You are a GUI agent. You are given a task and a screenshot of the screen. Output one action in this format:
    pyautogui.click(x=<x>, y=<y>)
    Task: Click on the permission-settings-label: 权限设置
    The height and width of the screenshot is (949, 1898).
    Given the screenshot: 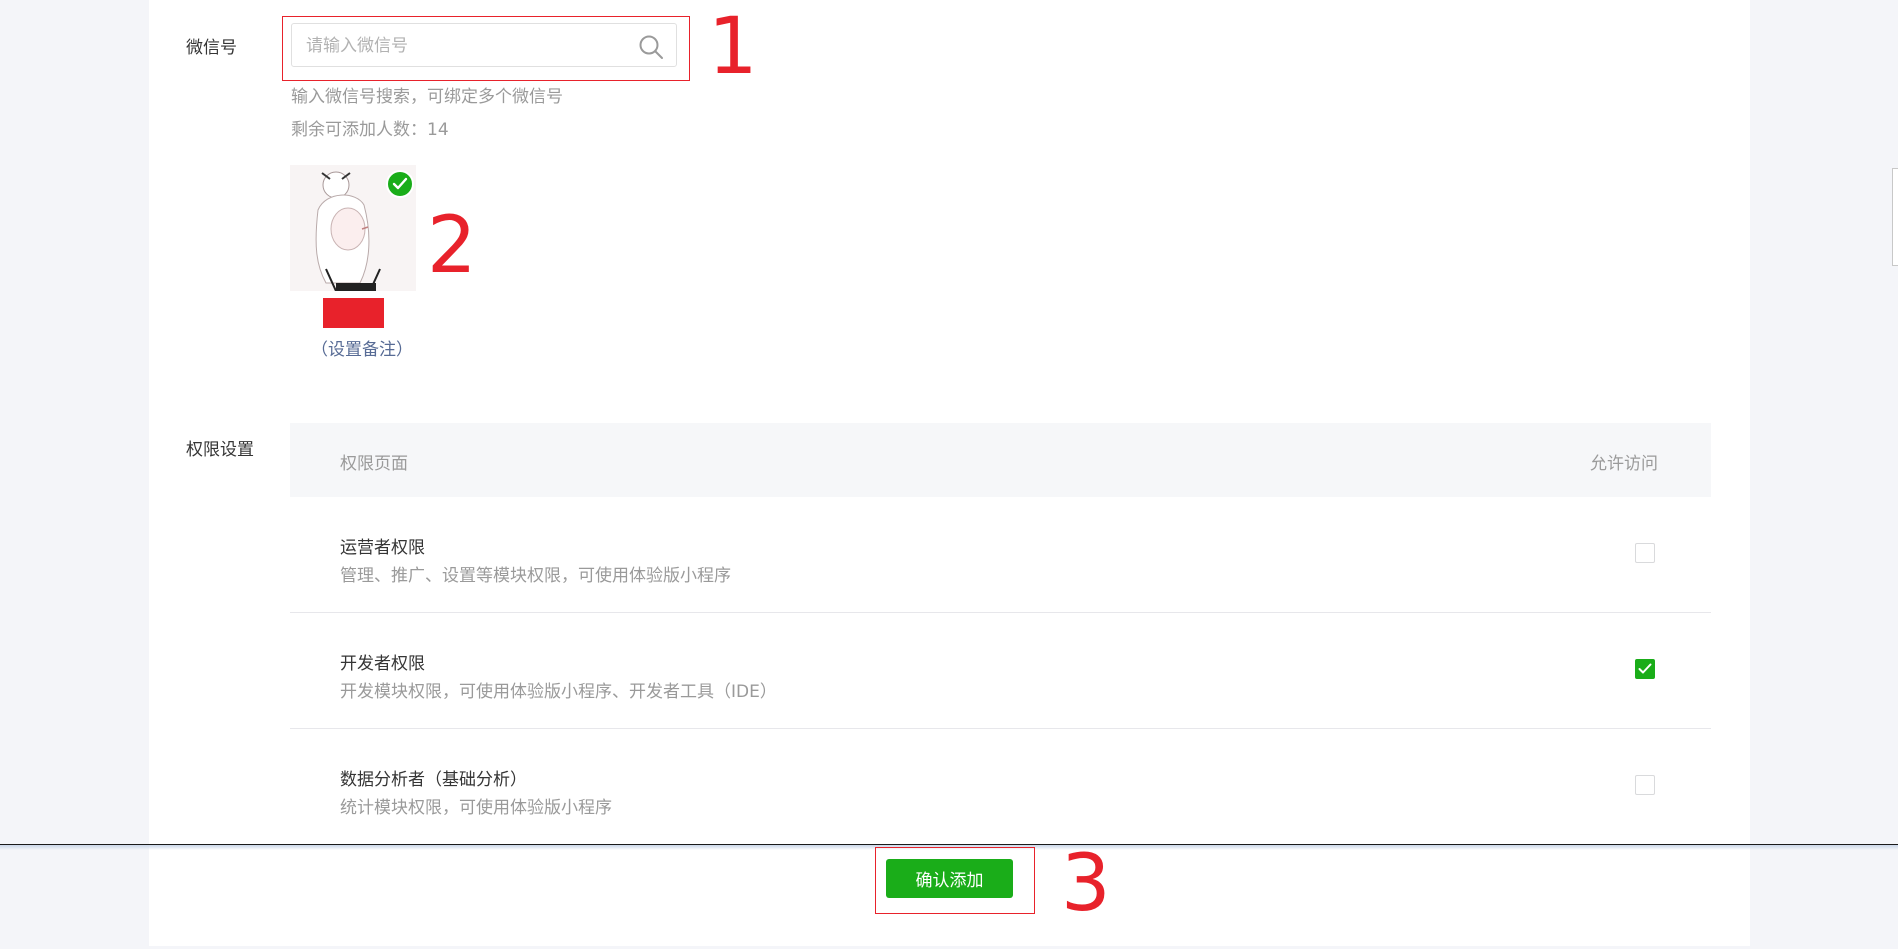 What is the action you would take?
    pyautogui.click(x=220, y=450)
    